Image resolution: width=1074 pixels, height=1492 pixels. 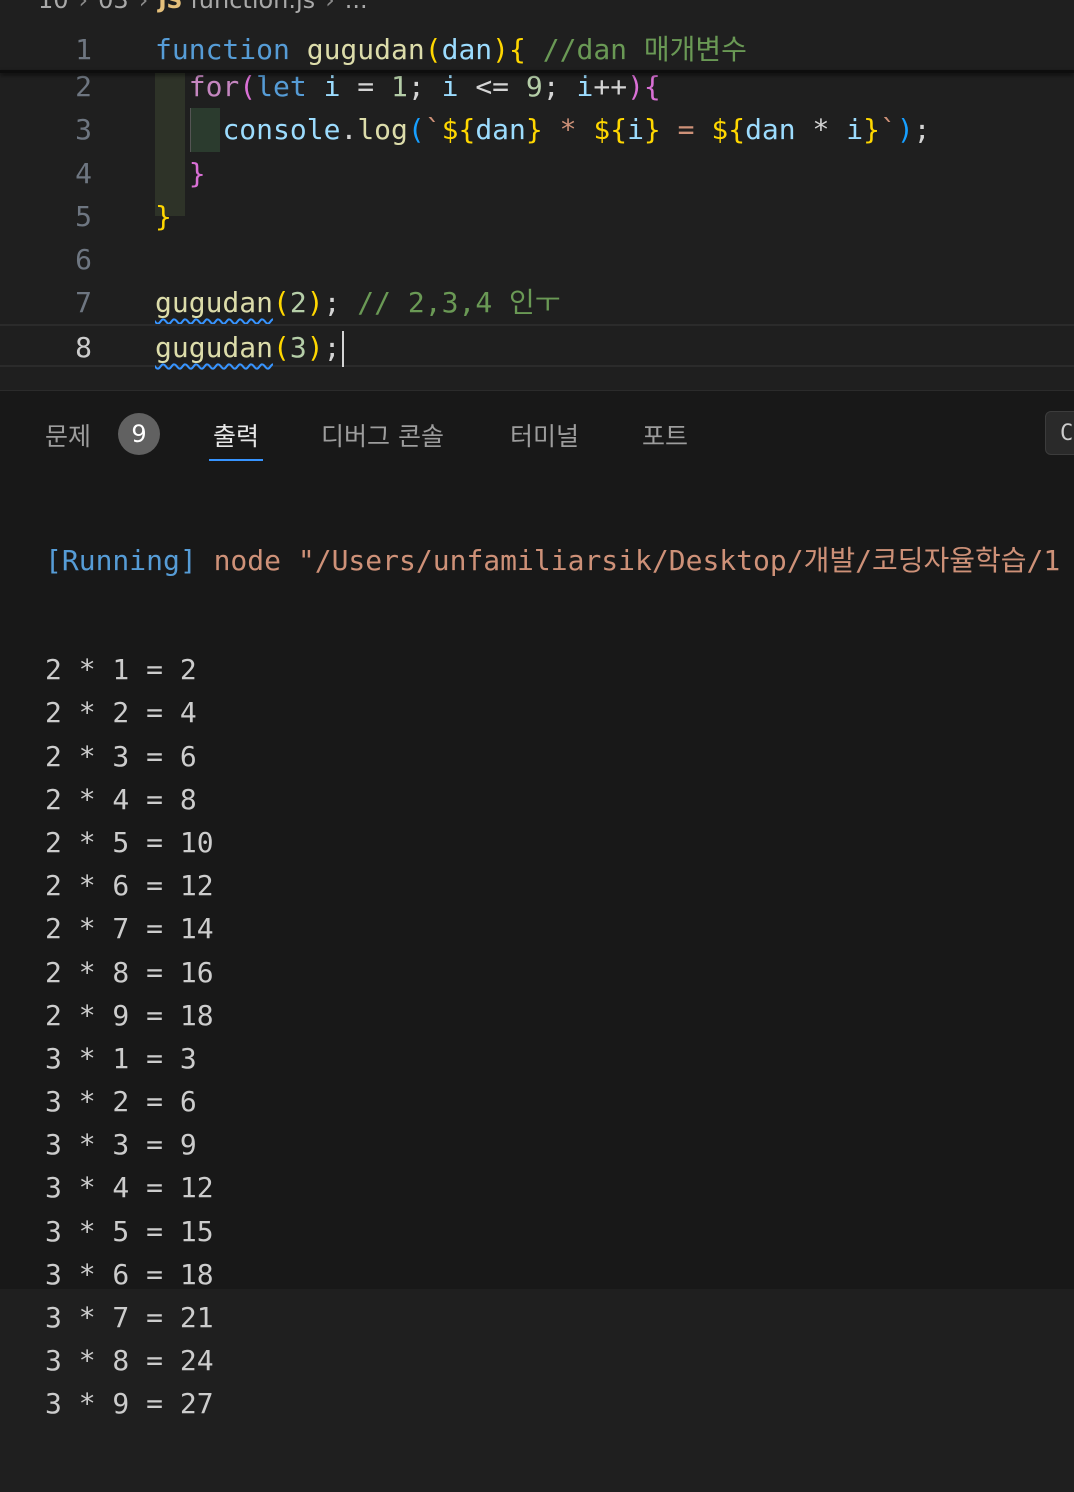 I want to click on sticky-scroll-divider, so click(x=537, y=71).